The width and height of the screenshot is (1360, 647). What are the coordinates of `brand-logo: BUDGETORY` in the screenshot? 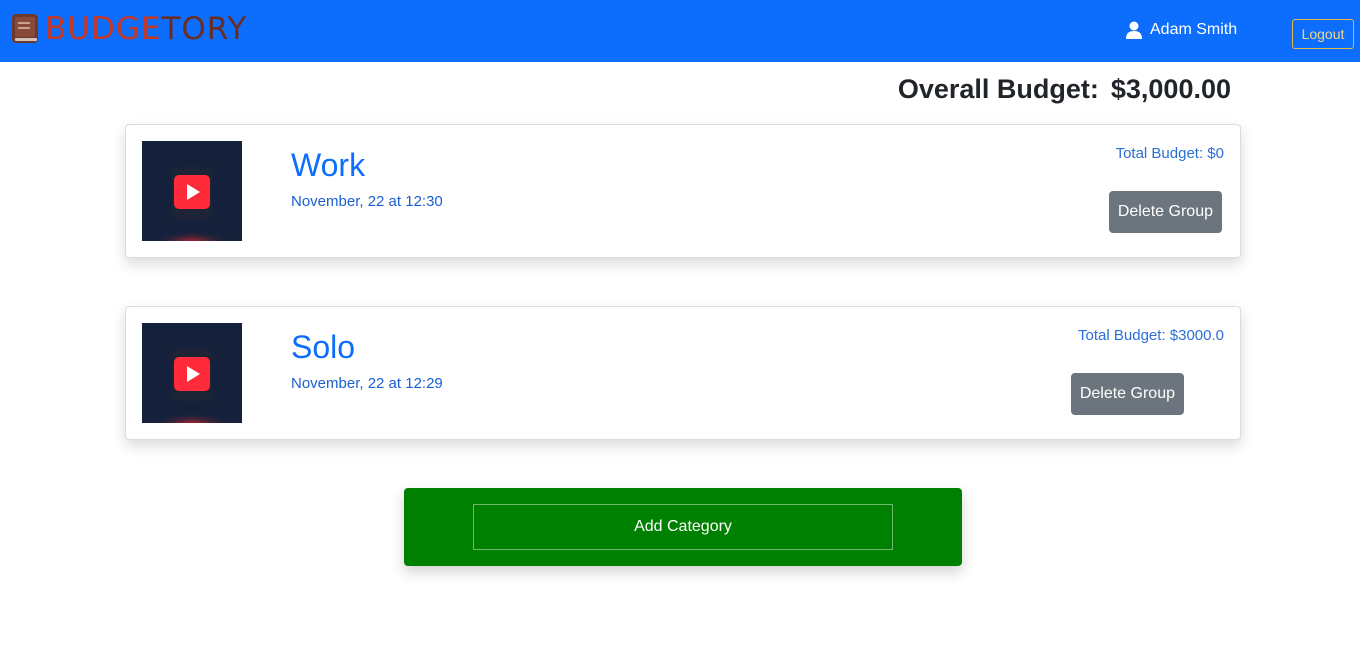 It's located at (129, 29).